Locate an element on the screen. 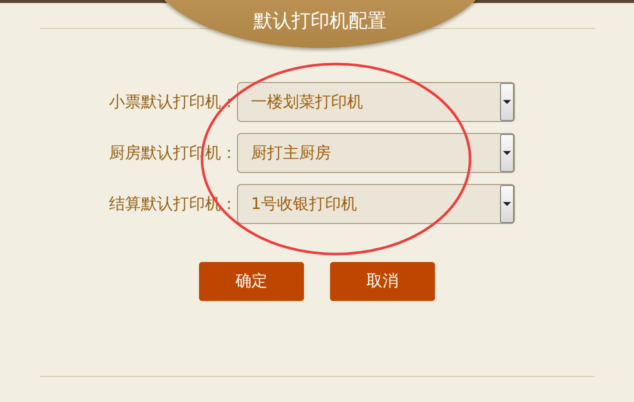  dialog-button: 取消 is located at coordinates (382, 281).